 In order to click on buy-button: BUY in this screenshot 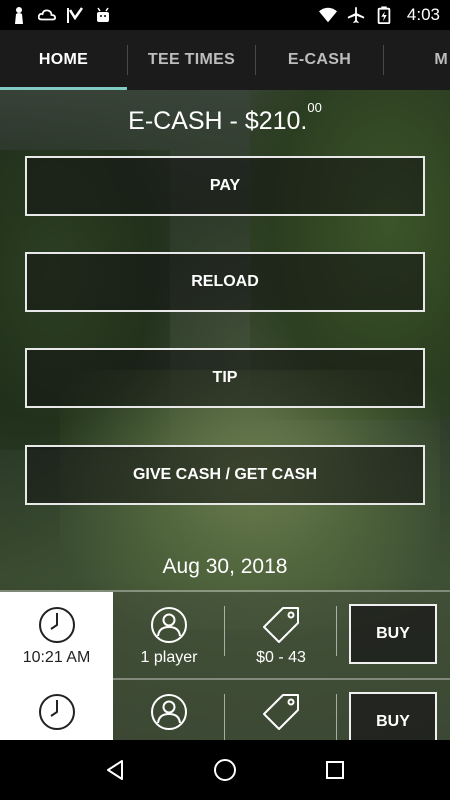, I will do `click(393, 634)`.